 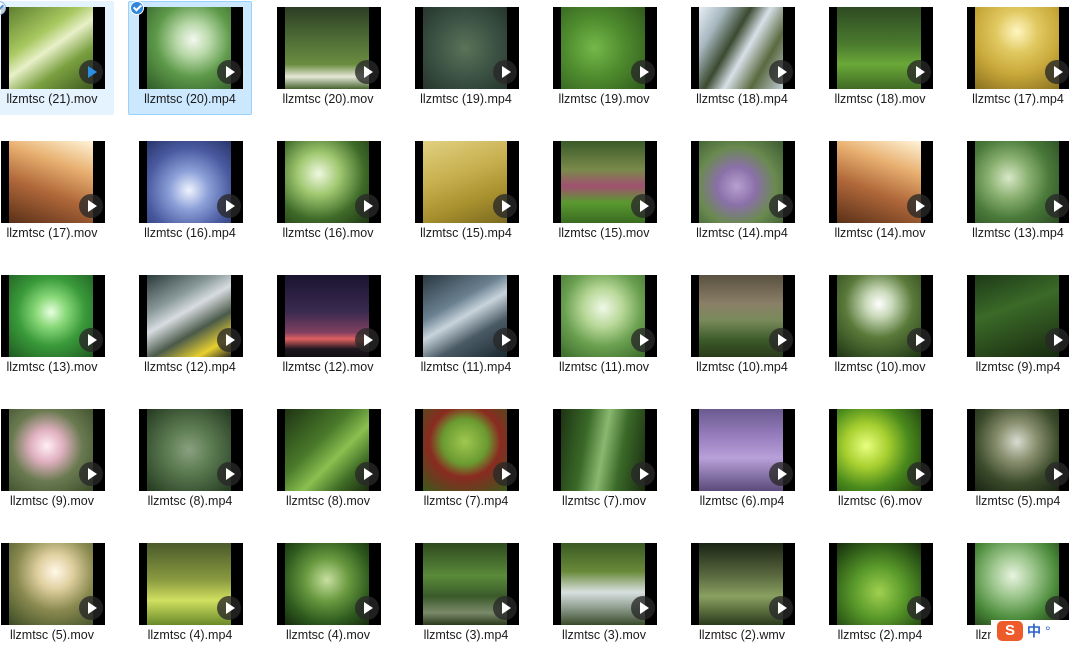 I want to click on file-name-label: llzmtsc (2).mp4, so click(x=880, y=635).